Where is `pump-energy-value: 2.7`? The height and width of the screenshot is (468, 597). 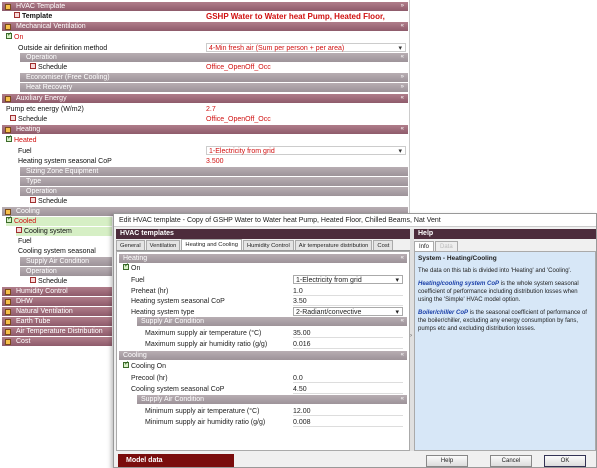 pump-energy-value: 2.7 is located at coordinates (211, 109).